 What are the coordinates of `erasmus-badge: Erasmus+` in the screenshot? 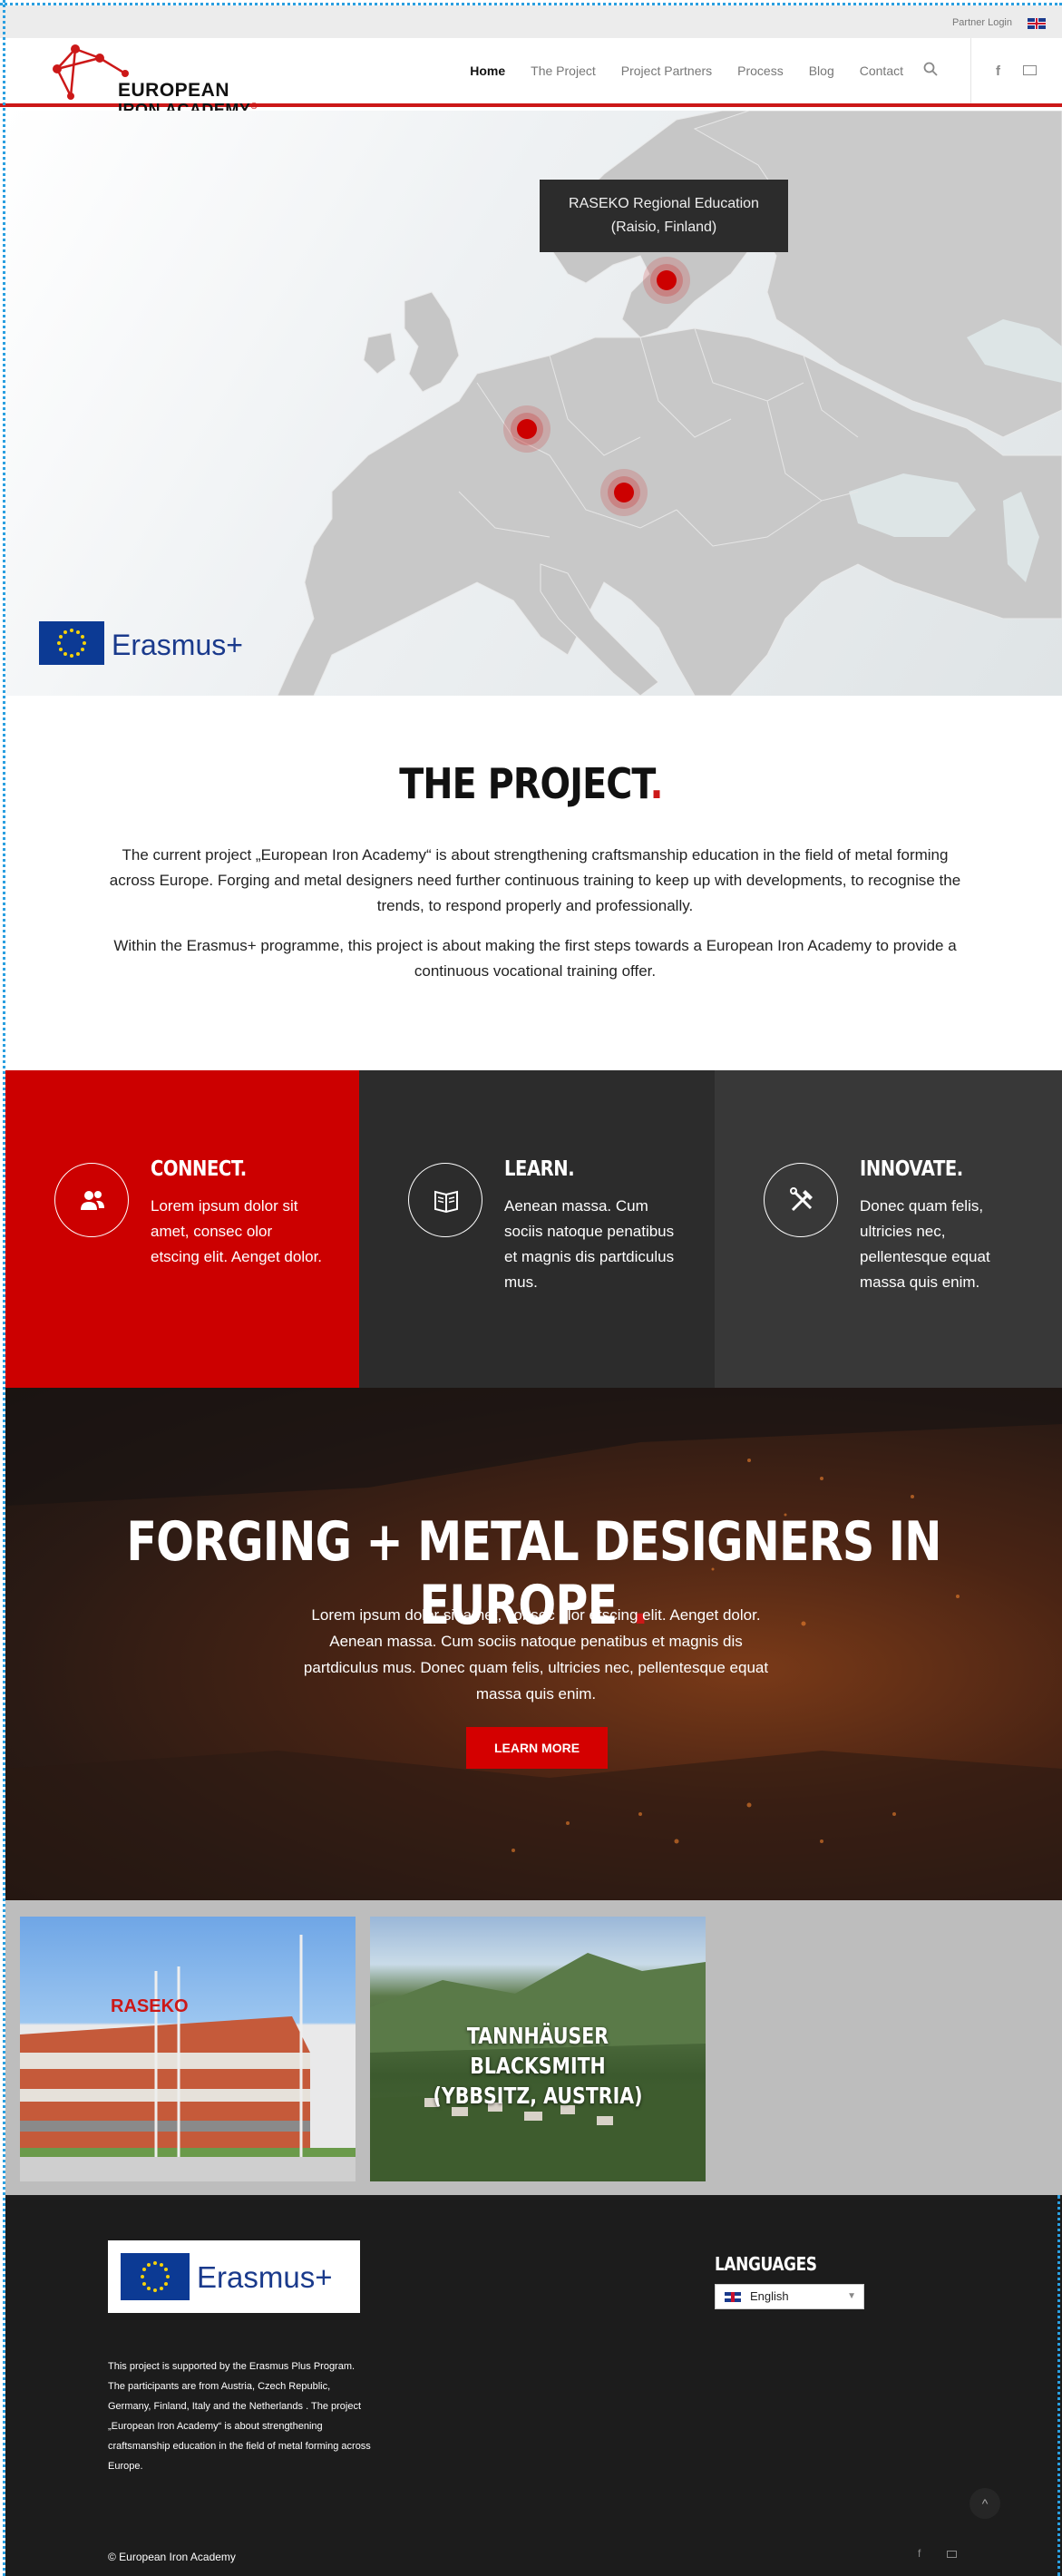 It's located at (148, 644).